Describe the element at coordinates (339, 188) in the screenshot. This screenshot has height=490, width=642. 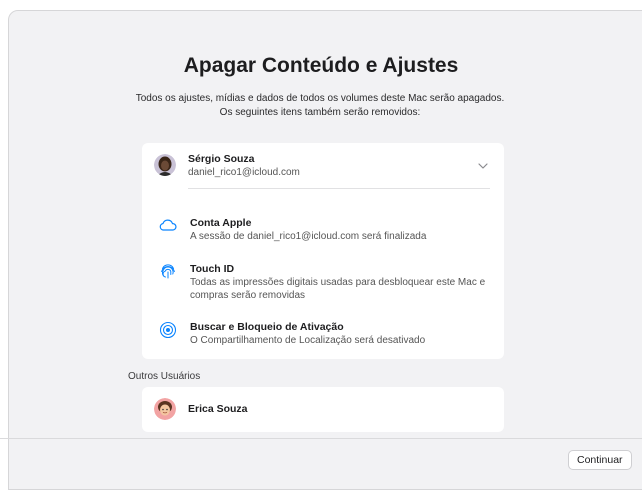
I see `divider` at that location.